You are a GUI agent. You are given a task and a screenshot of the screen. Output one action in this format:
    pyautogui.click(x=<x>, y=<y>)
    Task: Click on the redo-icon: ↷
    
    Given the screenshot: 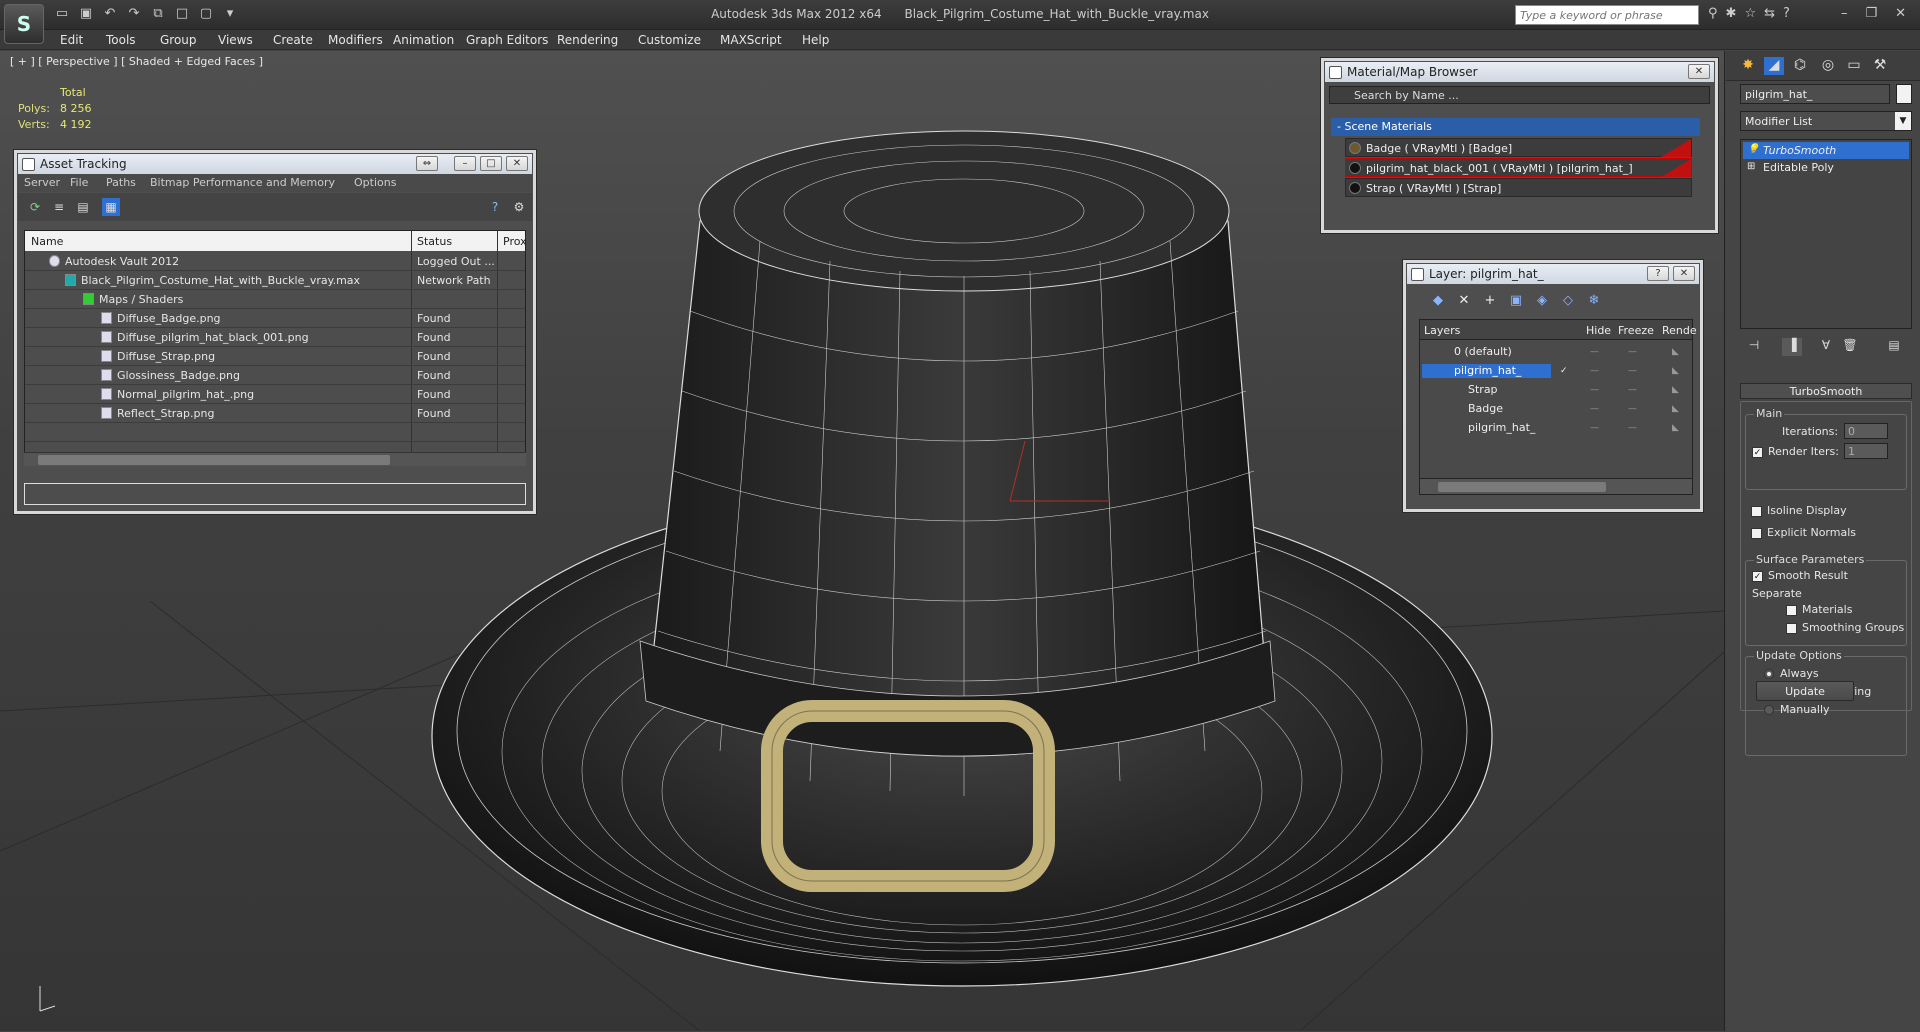 What is the action you would take?
    pyautogui.click(x=134, y=14)
    